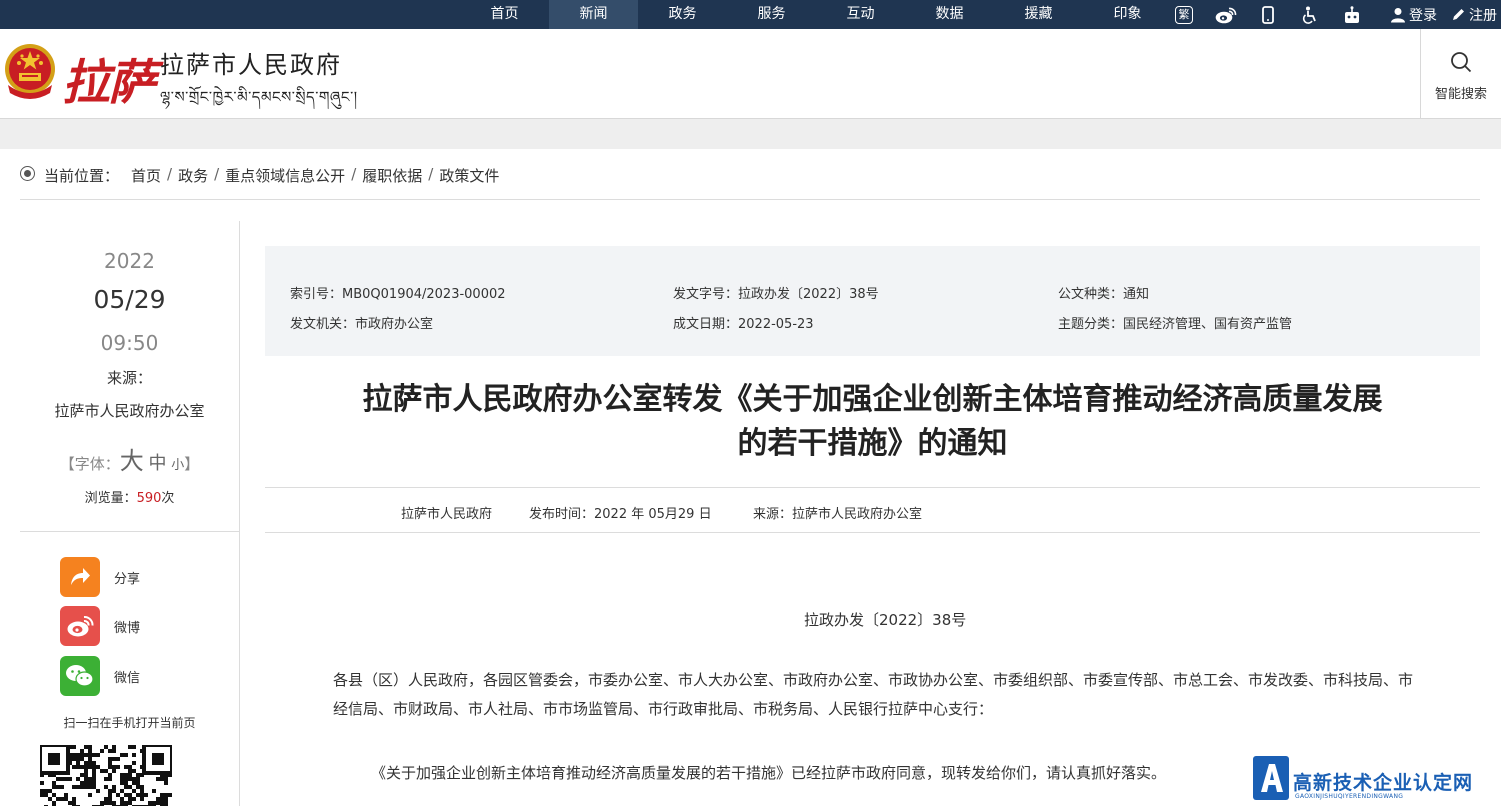 Image resolution: width=1501 pixels, height=806 pixels. Describe the element at coordinates (80, 676) in the screenshot. I see `wechat-icon` at that location.